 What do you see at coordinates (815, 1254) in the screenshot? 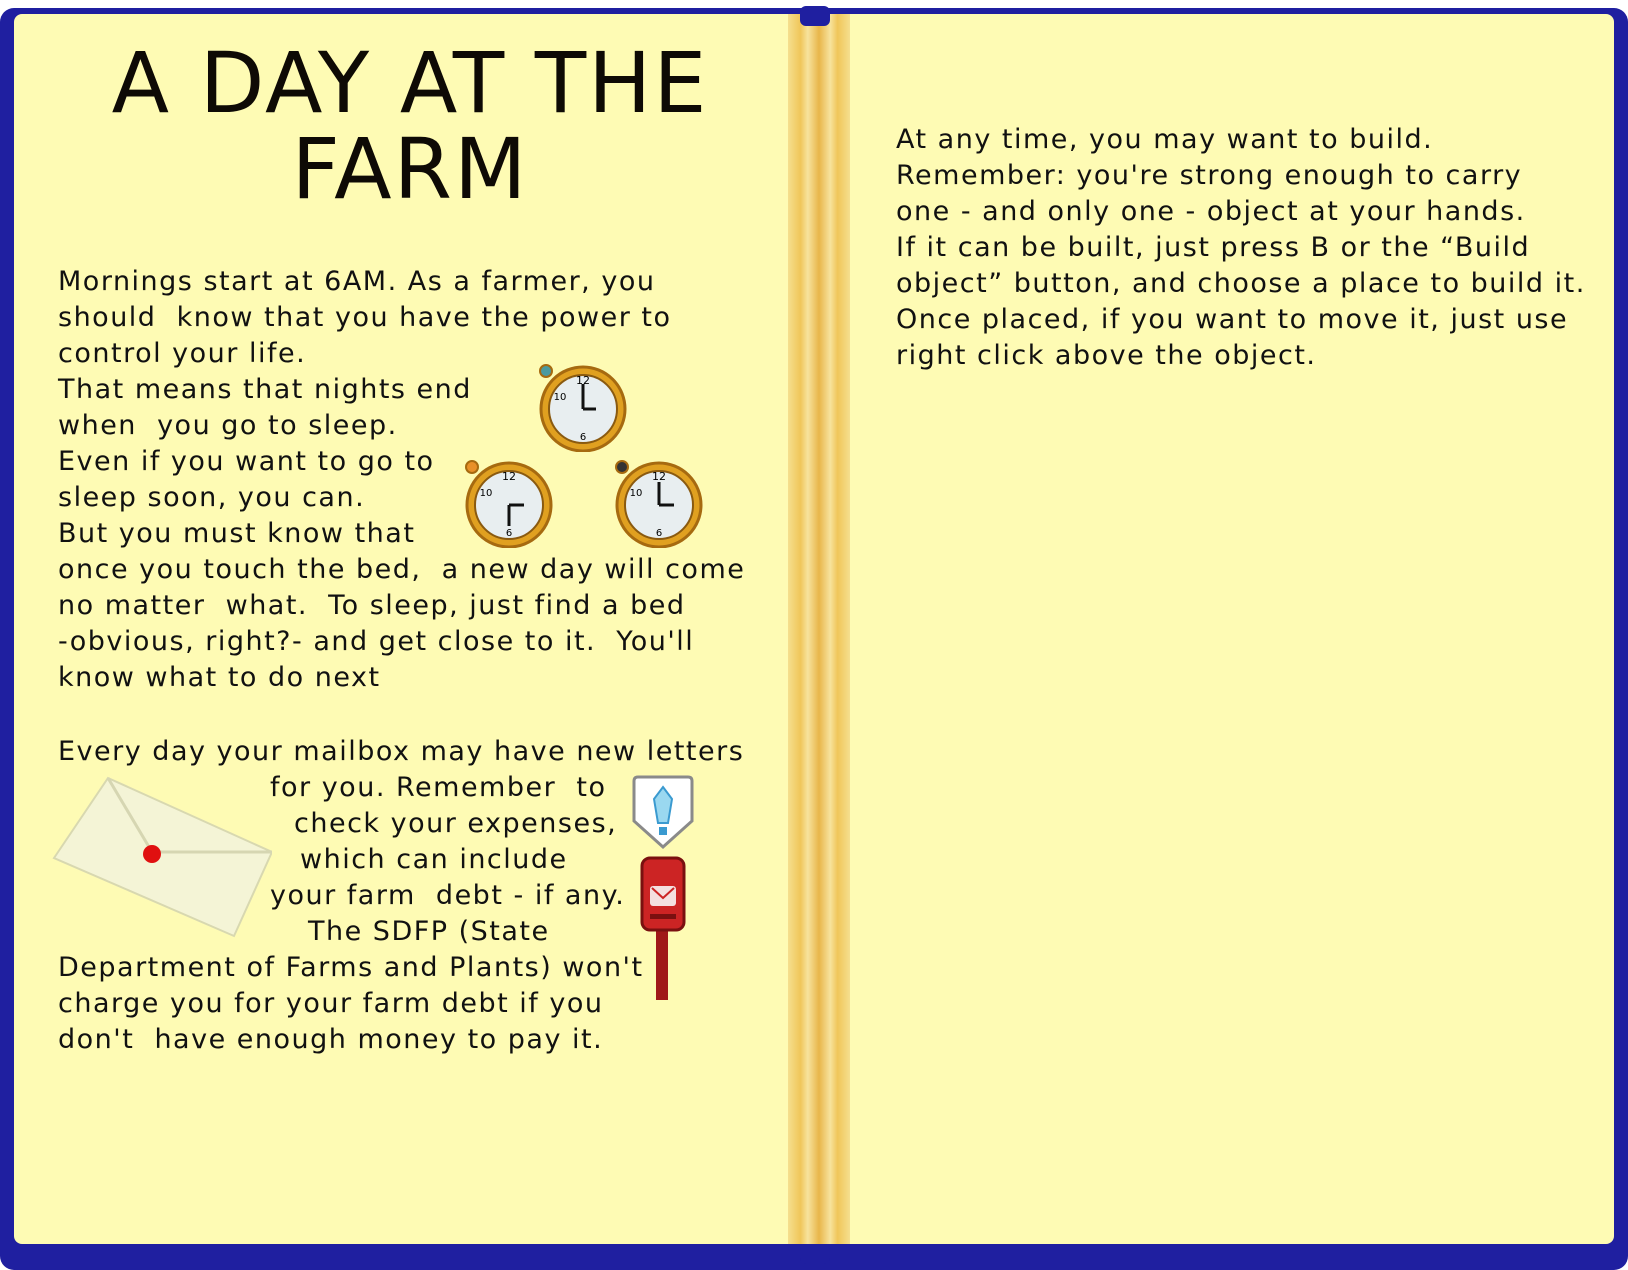
I see `spine-bottom-knob` at bounding box center [815, 1254].